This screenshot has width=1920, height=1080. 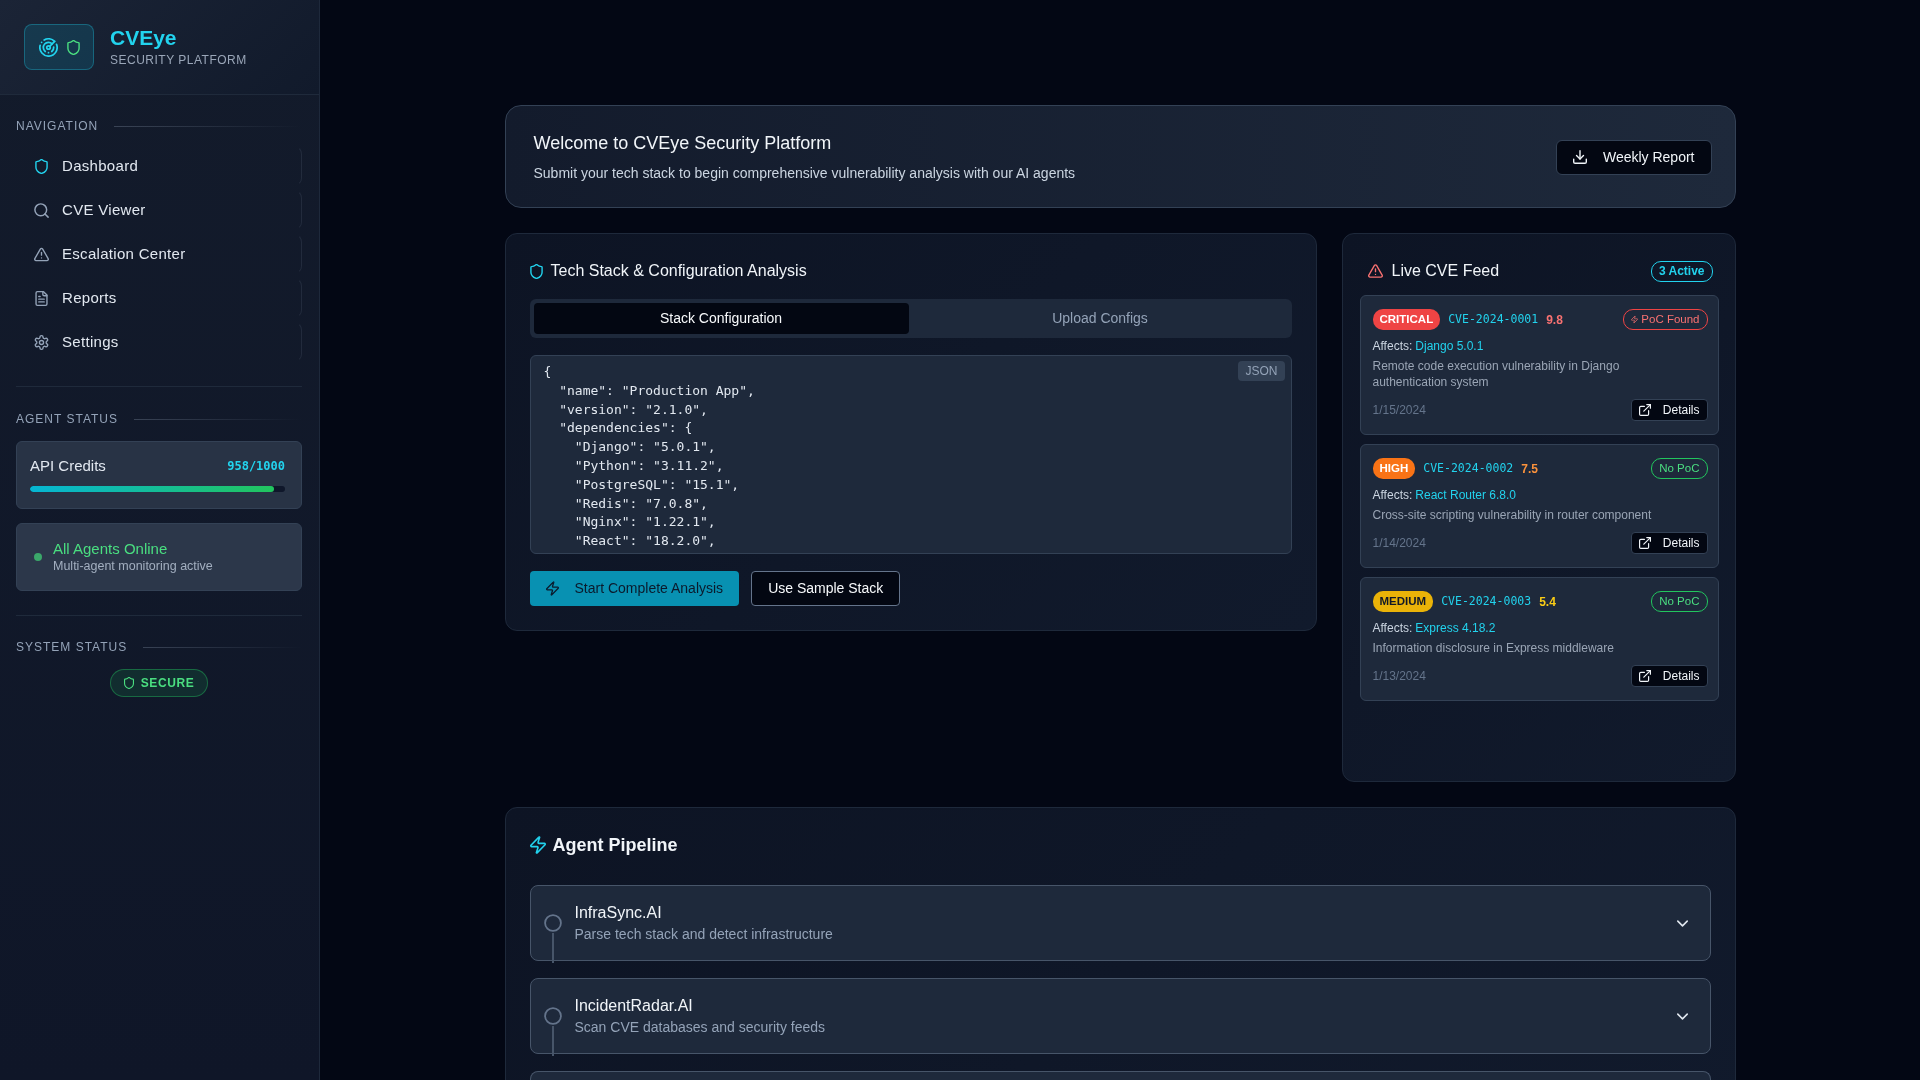 What do you see at coordinates (1120, 923) in the screenshot?
I see `pipeline-step: InfraSync.AI Parse tech stack and detect infrastructure` at bounding box center [1120, 923].